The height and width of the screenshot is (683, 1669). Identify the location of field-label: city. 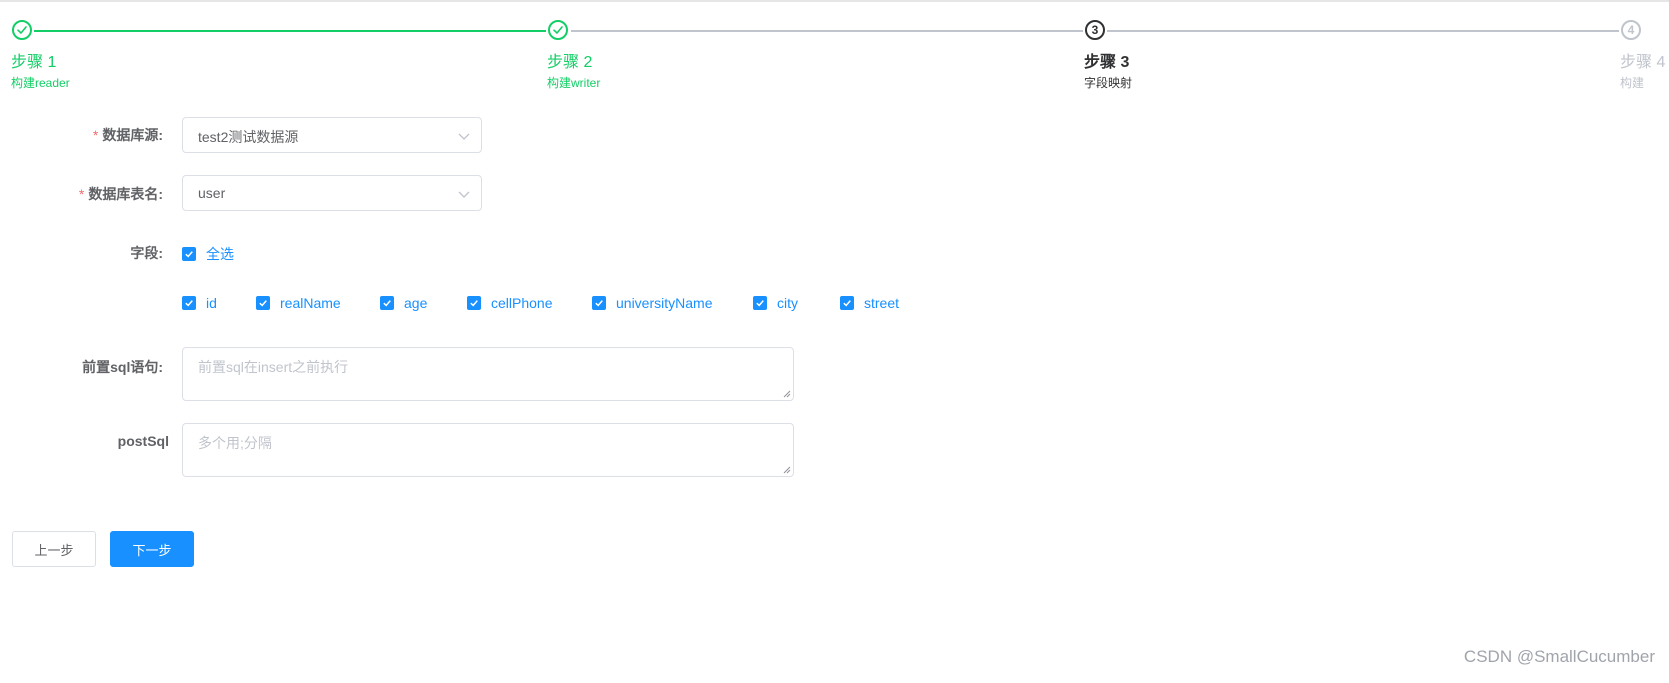
(787, 303).